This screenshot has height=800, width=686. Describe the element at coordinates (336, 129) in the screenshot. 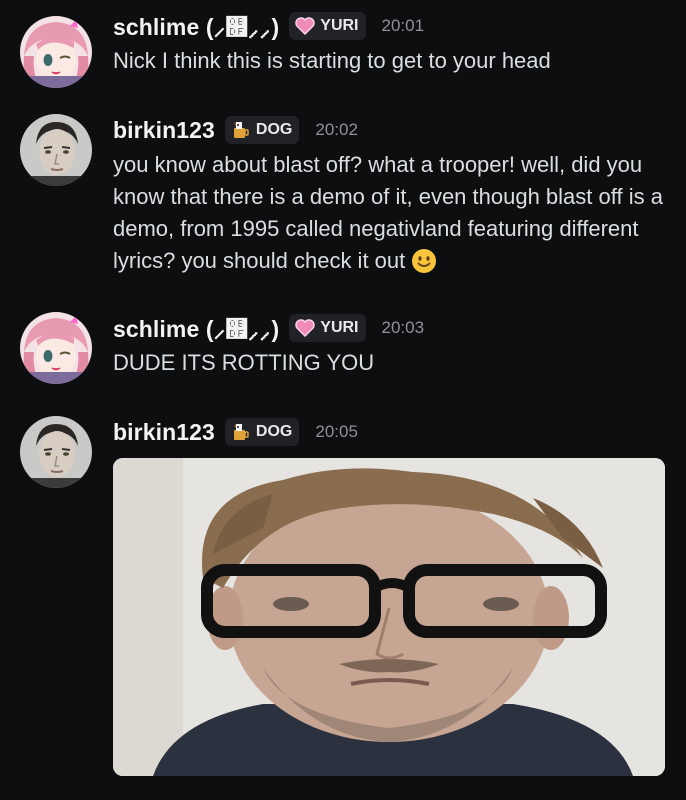

I see `timestamp: 20:02` at that location.